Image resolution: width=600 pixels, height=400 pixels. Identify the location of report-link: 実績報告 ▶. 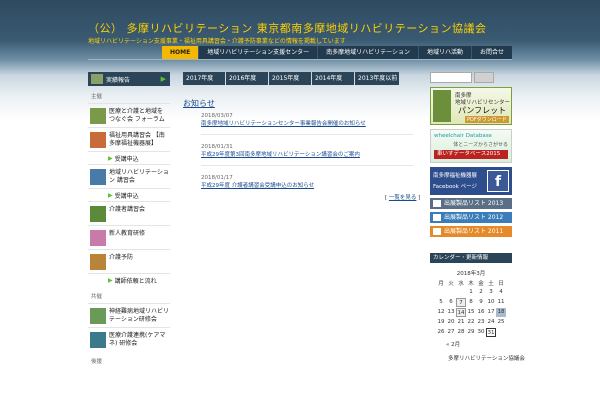
(129, 79).